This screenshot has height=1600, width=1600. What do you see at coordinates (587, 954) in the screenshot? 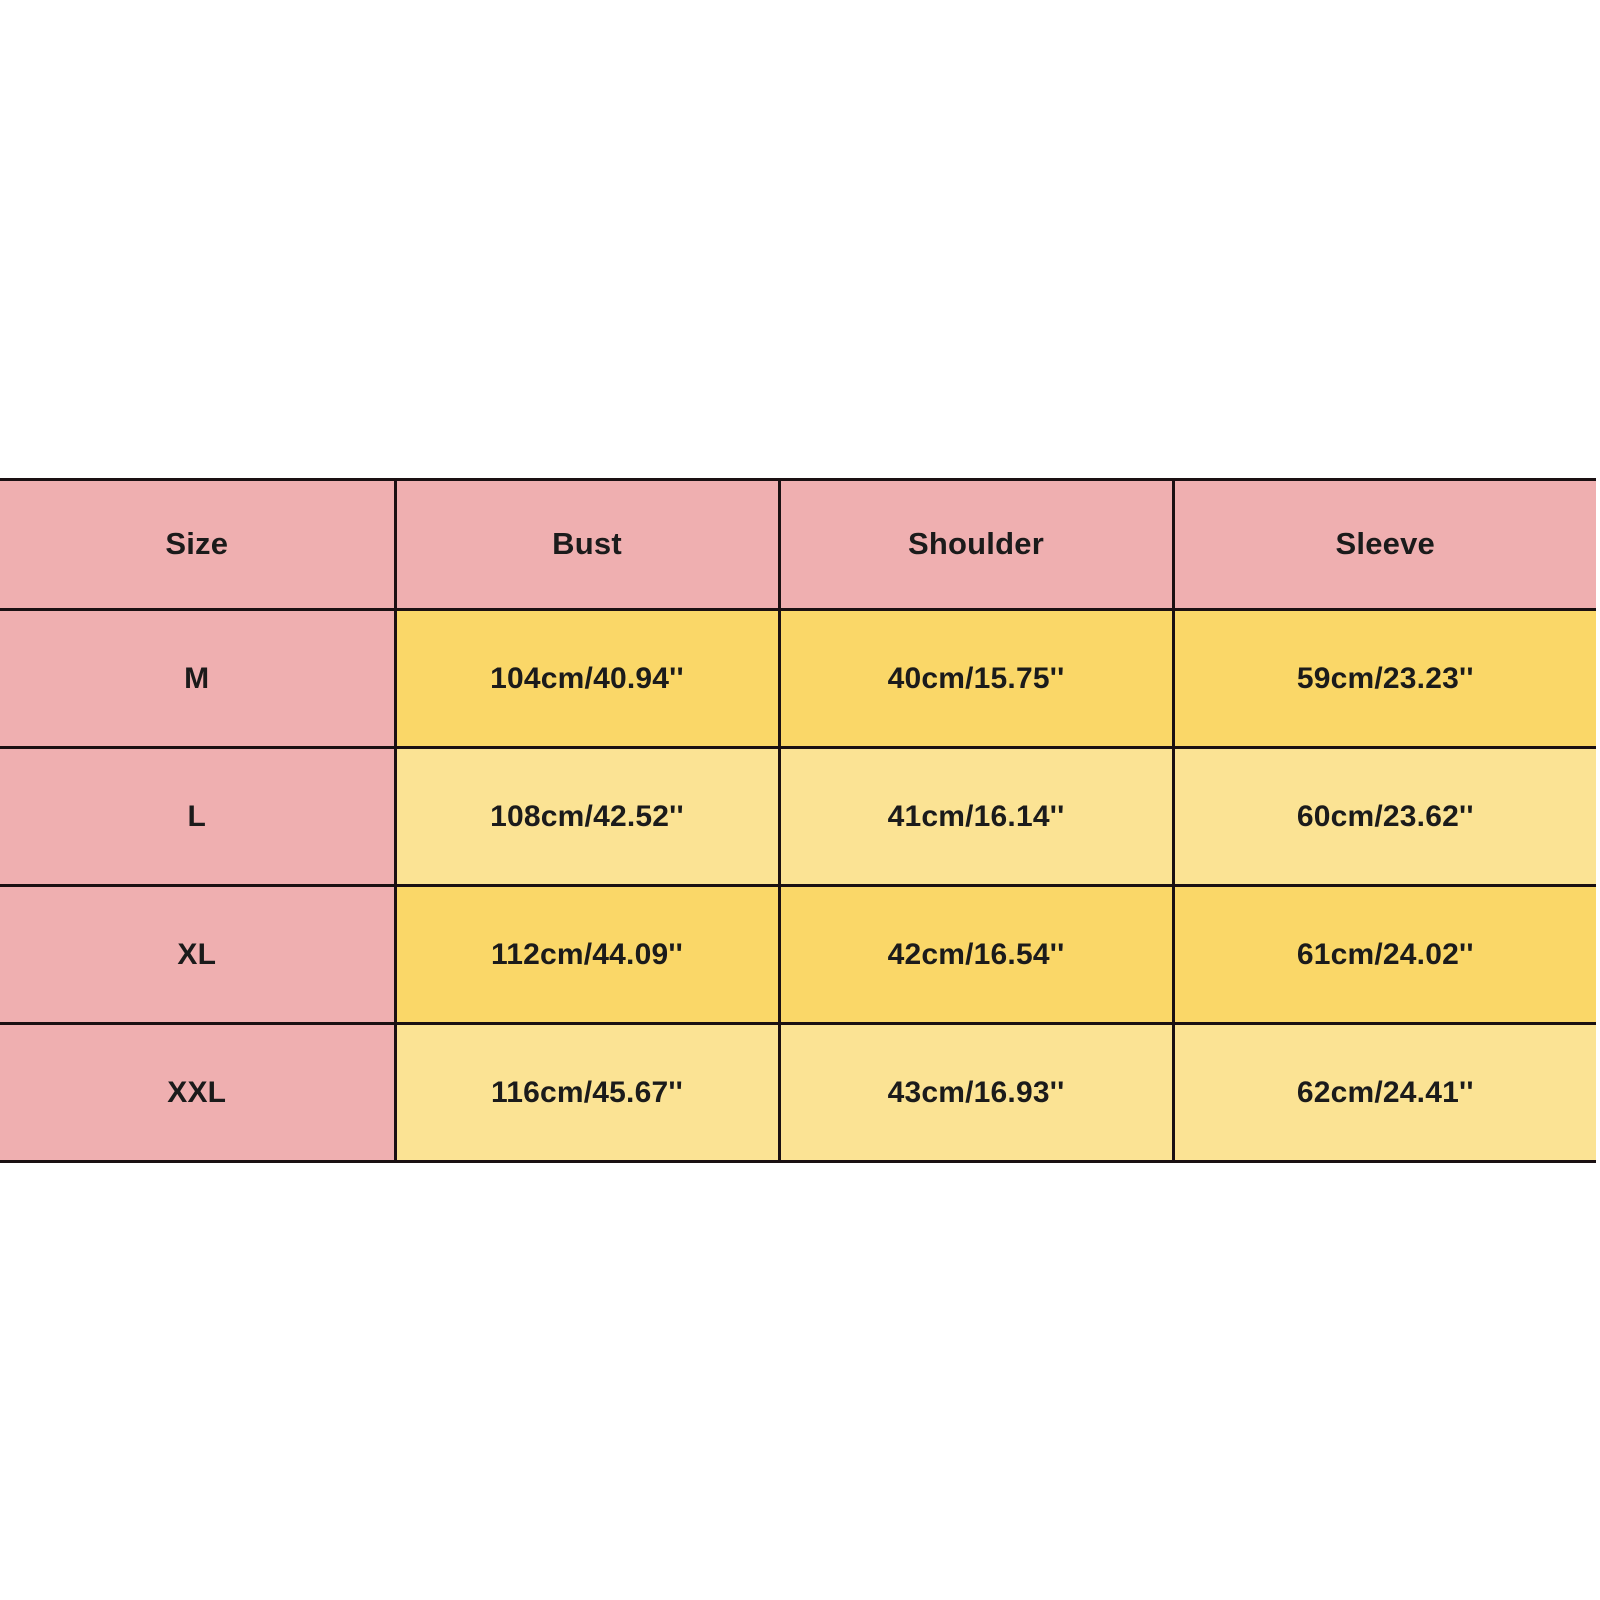
I see `cell-bust: 112cm/44.09''` at bounding box center [587, 954].